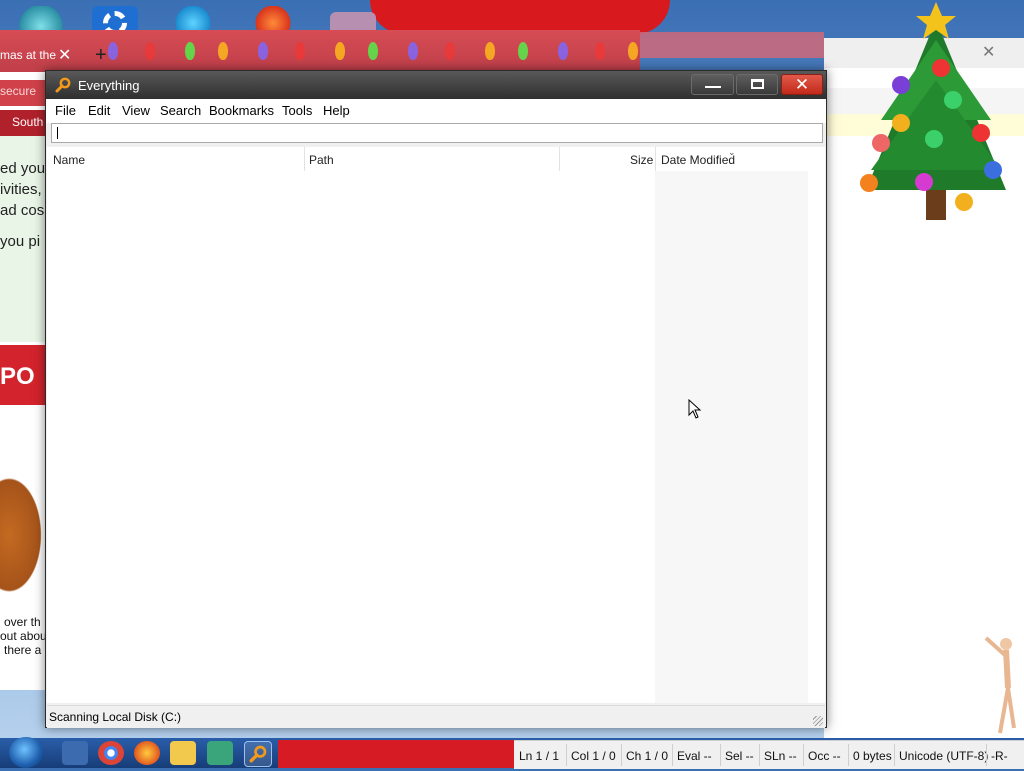  What do you see at coordinates (20, 241) in the screenshot?
I see `browser-text-line: you pi` at bounding box center [20, 241].